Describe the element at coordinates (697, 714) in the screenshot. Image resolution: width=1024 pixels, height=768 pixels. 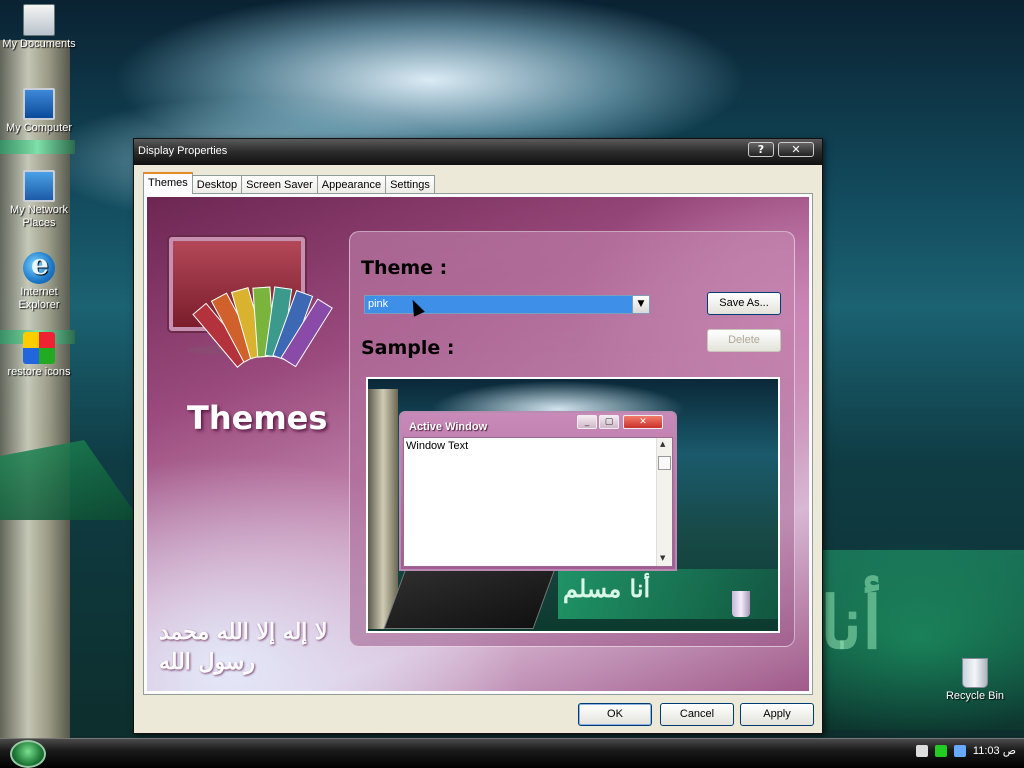
I see `cancel-button: Cancel` at that location.